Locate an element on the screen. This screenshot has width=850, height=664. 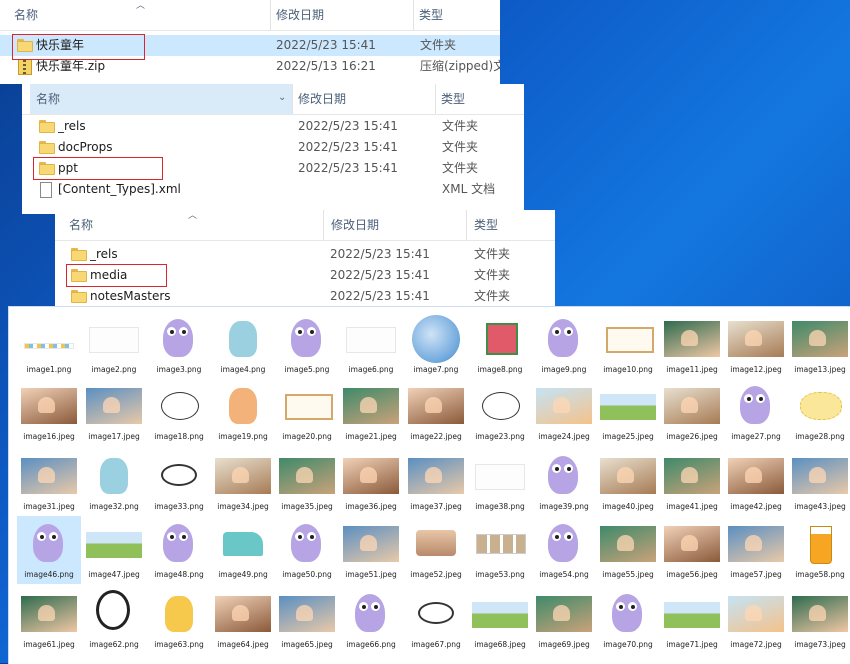
file-row: [Content_Types].xml XML 文档 is located at coordinates (273, 189).